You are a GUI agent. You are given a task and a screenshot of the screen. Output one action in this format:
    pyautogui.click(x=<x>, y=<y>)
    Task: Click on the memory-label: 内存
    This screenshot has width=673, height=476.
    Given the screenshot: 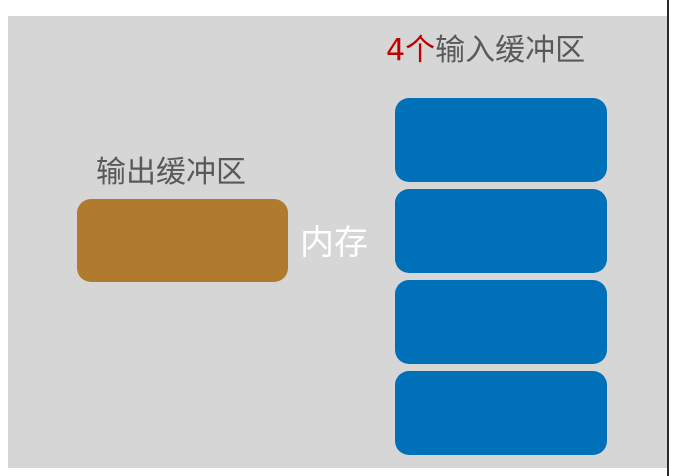 What is the action you would take?
    pyautogui.click(x=334, y=243)
    